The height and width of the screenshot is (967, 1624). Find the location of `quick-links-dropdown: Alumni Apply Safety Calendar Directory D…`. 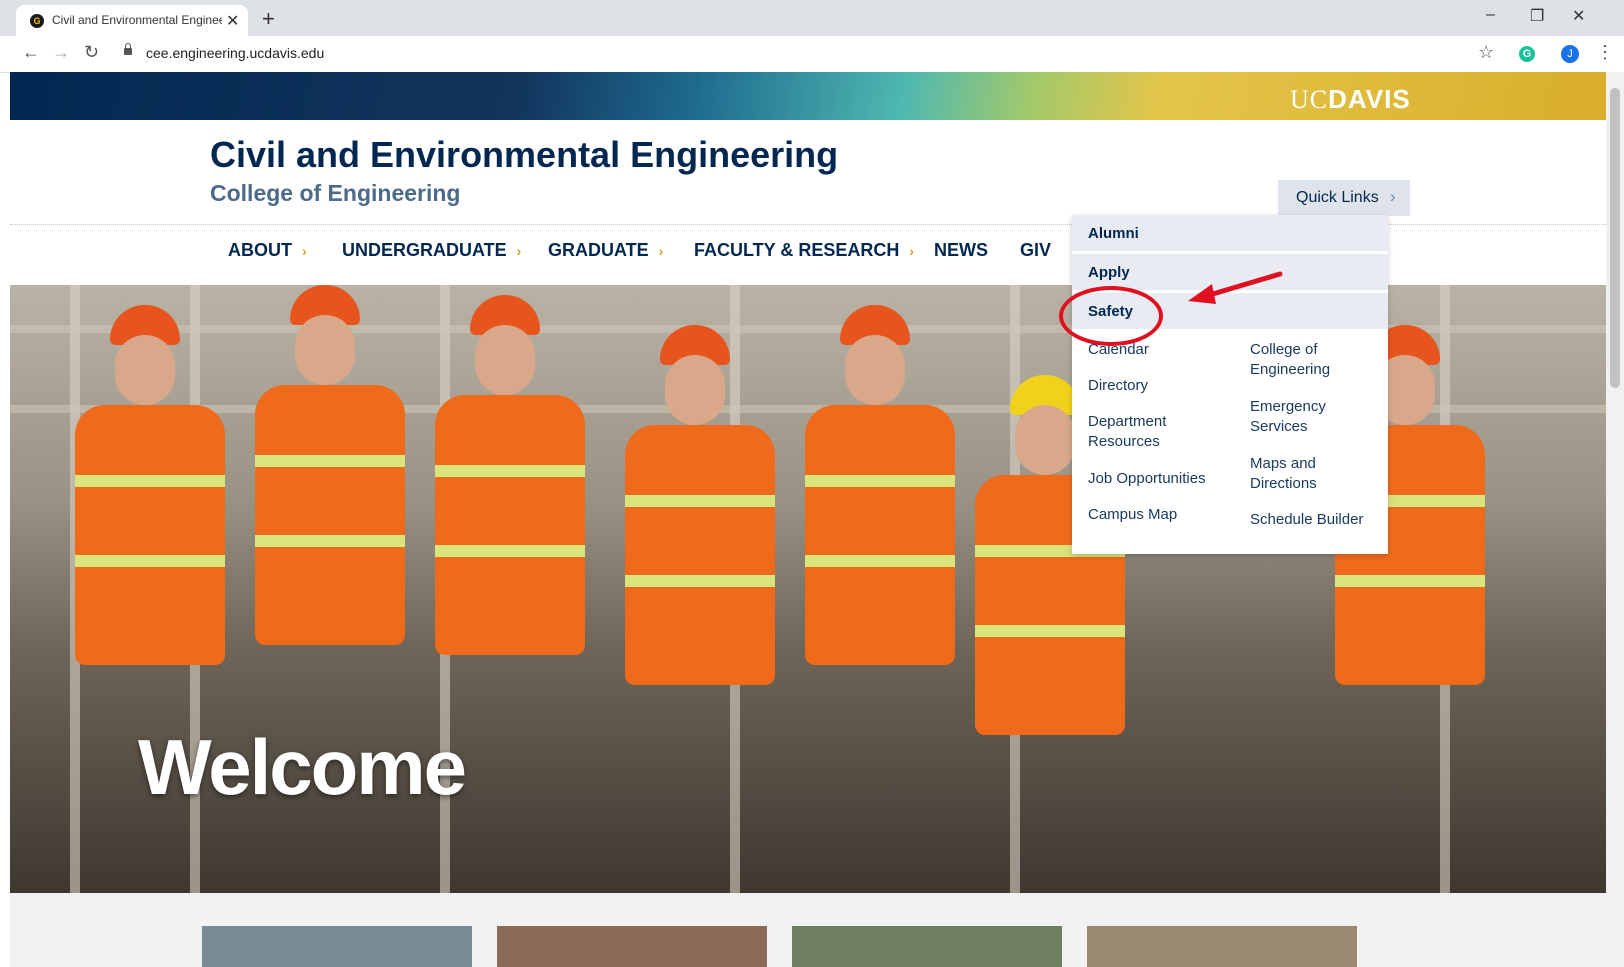

quick-links-dropdown: Alumni Apply Safety Calendar Directory D… is located at coordinates (1230, 384).